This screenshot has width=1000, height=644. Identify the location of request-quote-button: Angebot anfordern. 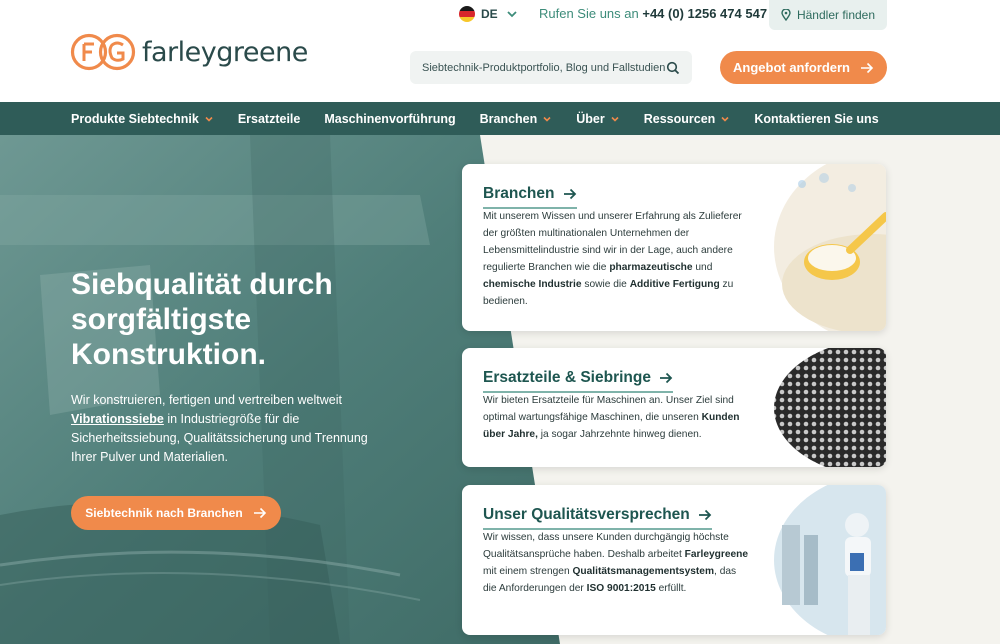
(803, 67).